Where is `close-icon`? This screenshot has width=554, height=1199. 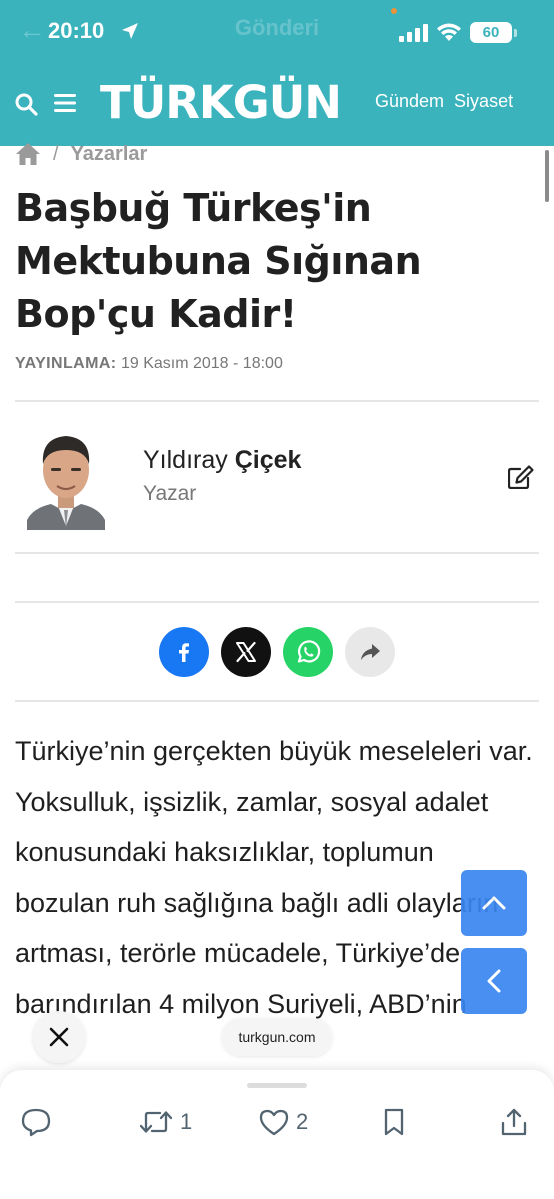
close-icon is located at coordinates (59, 1037).